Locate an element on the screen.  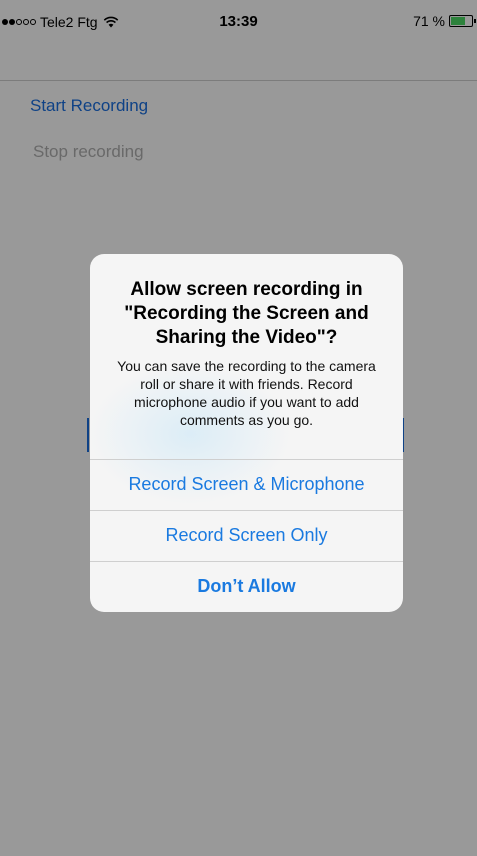
record-screen-and-microphone-button: Record Screen & Microphone is located at coordinates (246, 484).